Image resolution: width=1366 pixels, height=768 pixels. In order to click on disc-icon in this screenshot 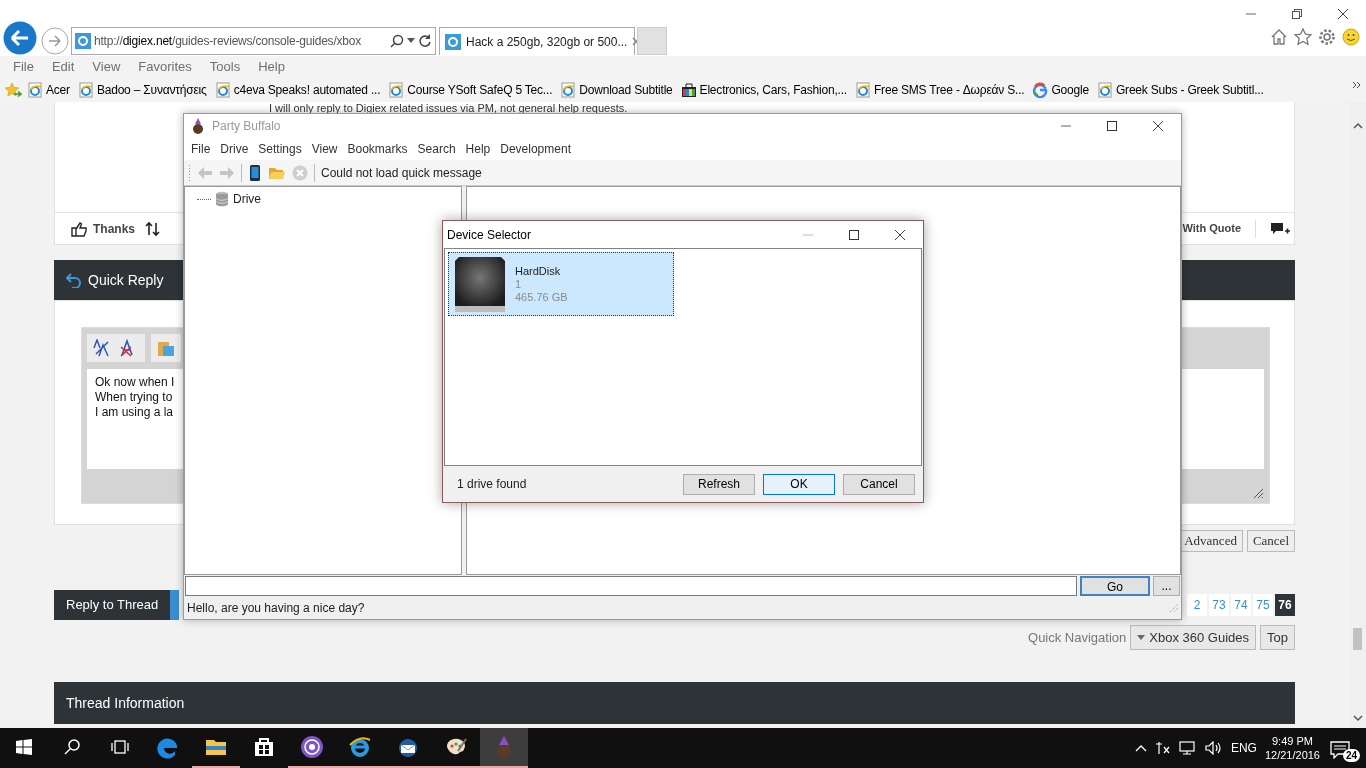, I will do `click(312, 747)`.